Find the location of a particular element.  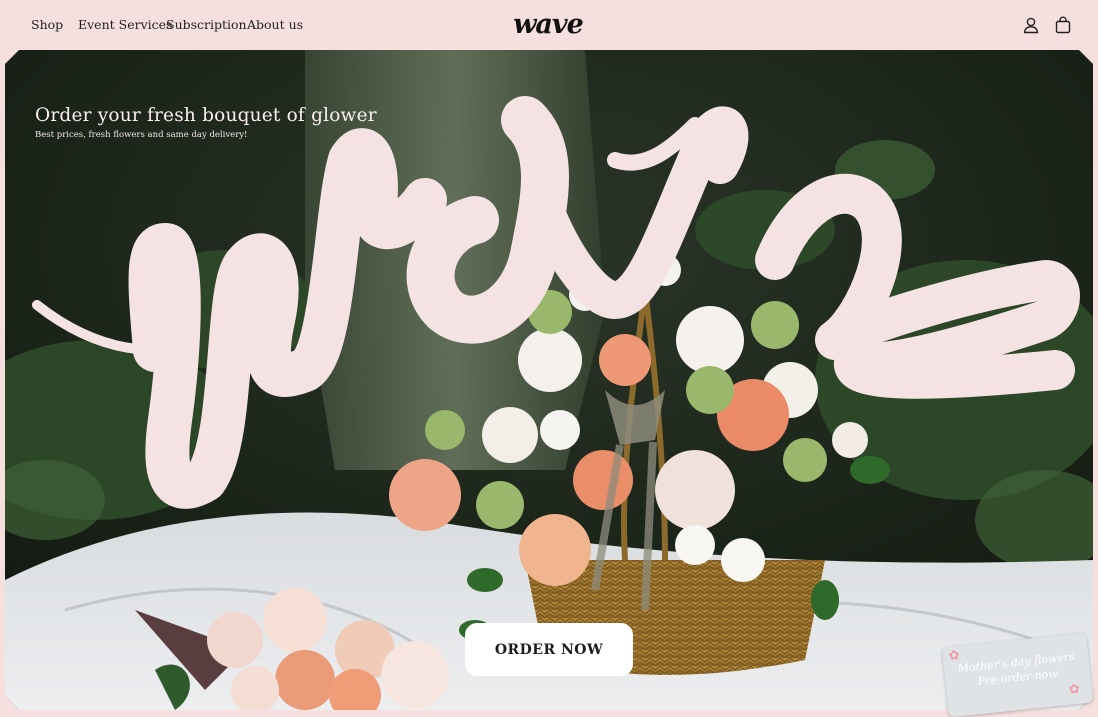

nav-link-shop: Shop is located at coordinates (47, 24).